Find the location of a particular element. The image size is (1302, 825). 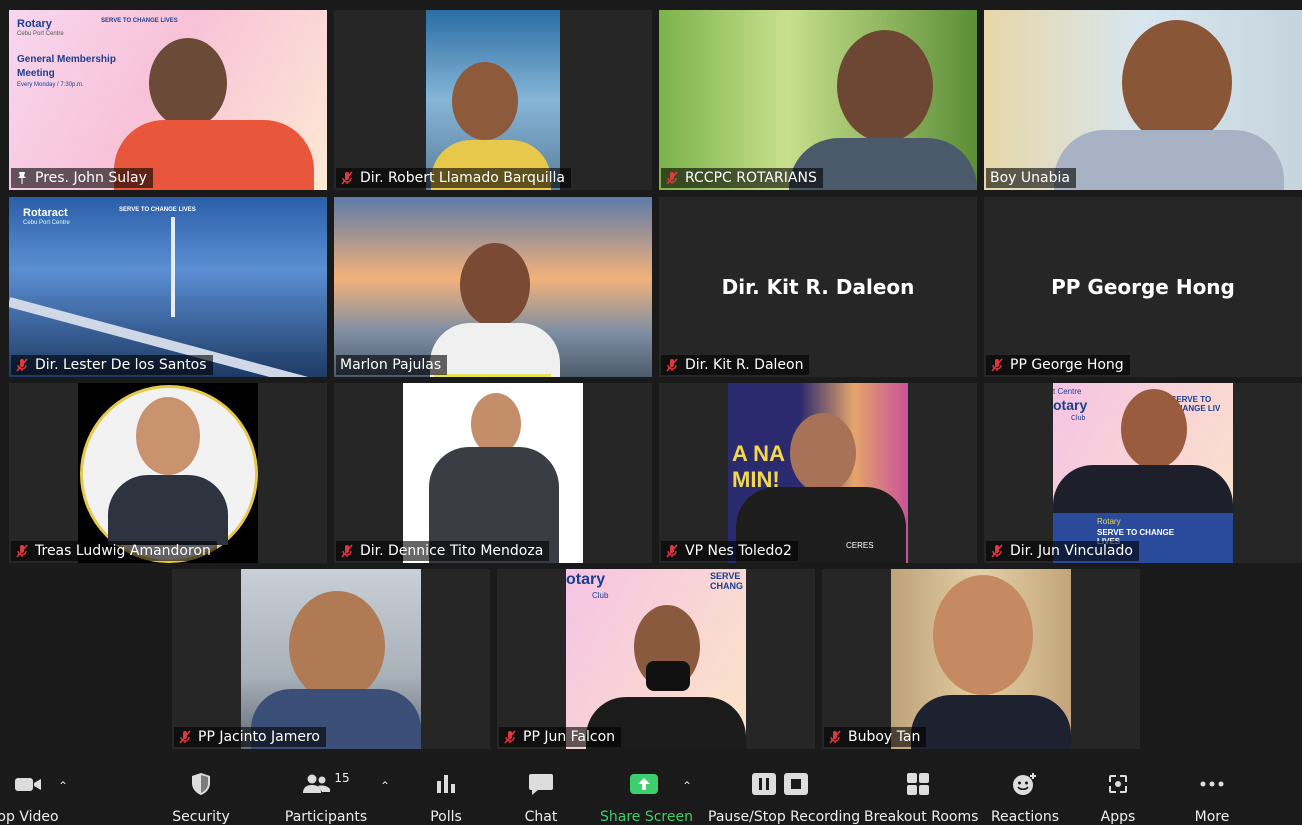

apps-icon is located at coordinates (1118, 784).